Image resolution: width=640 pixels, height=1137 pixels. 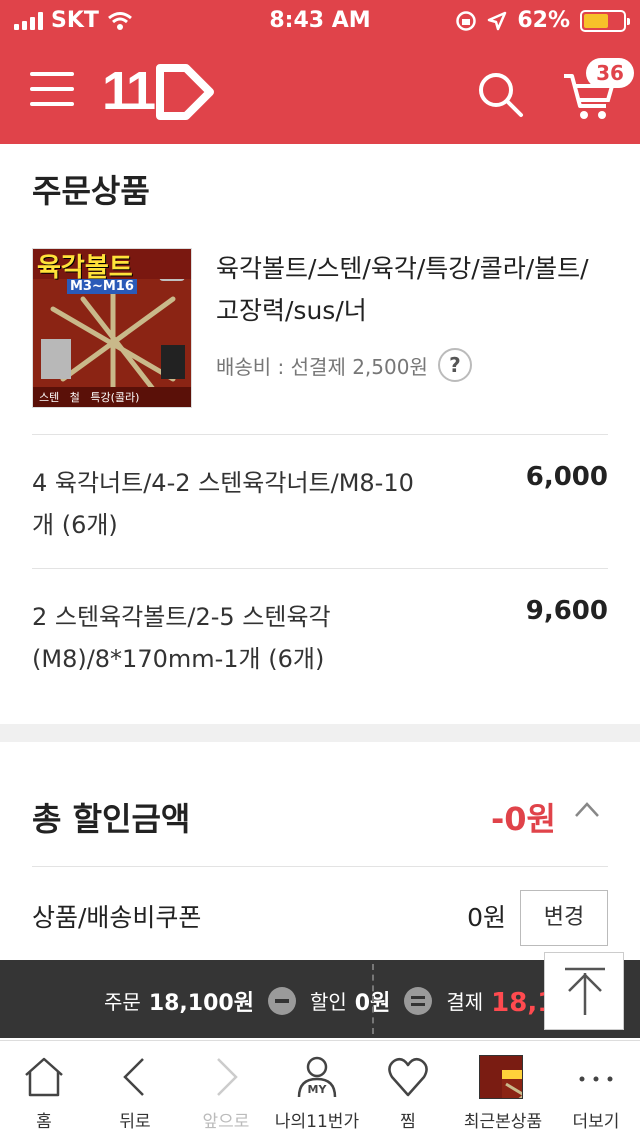 I want to click on product-name: 육각볼트/스텐/육각/특강/콜라/볼트/고장력/sus/너, so click(x=411, y=290).